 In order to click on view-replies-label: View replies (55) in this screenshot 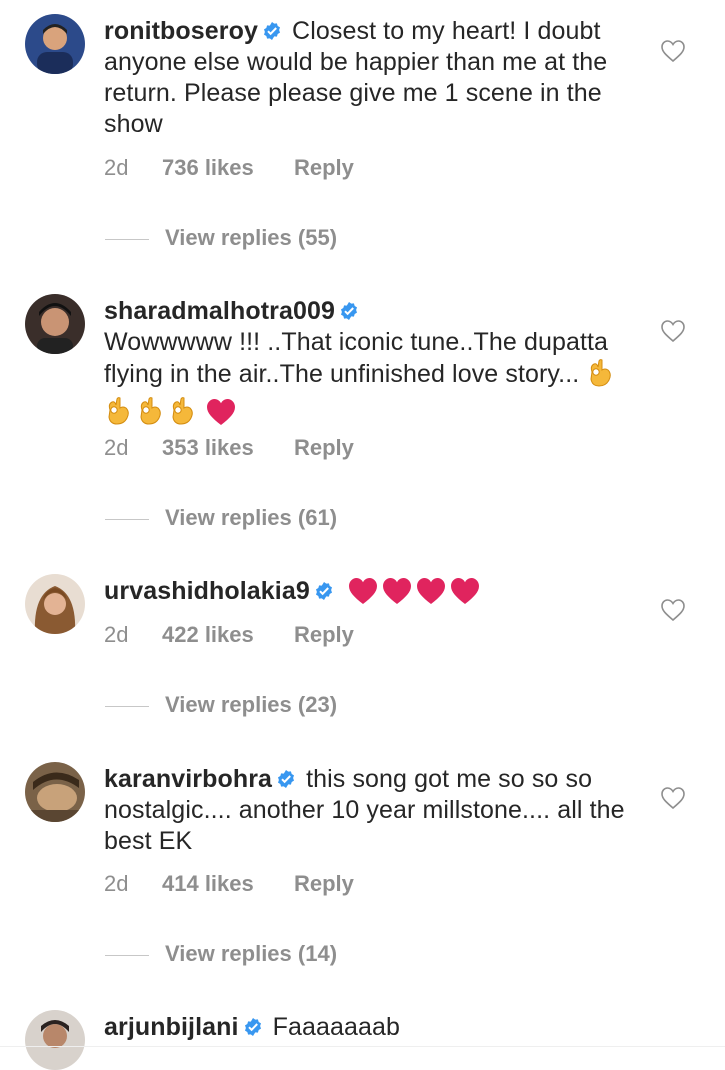, I will do `click(251, 237)`.